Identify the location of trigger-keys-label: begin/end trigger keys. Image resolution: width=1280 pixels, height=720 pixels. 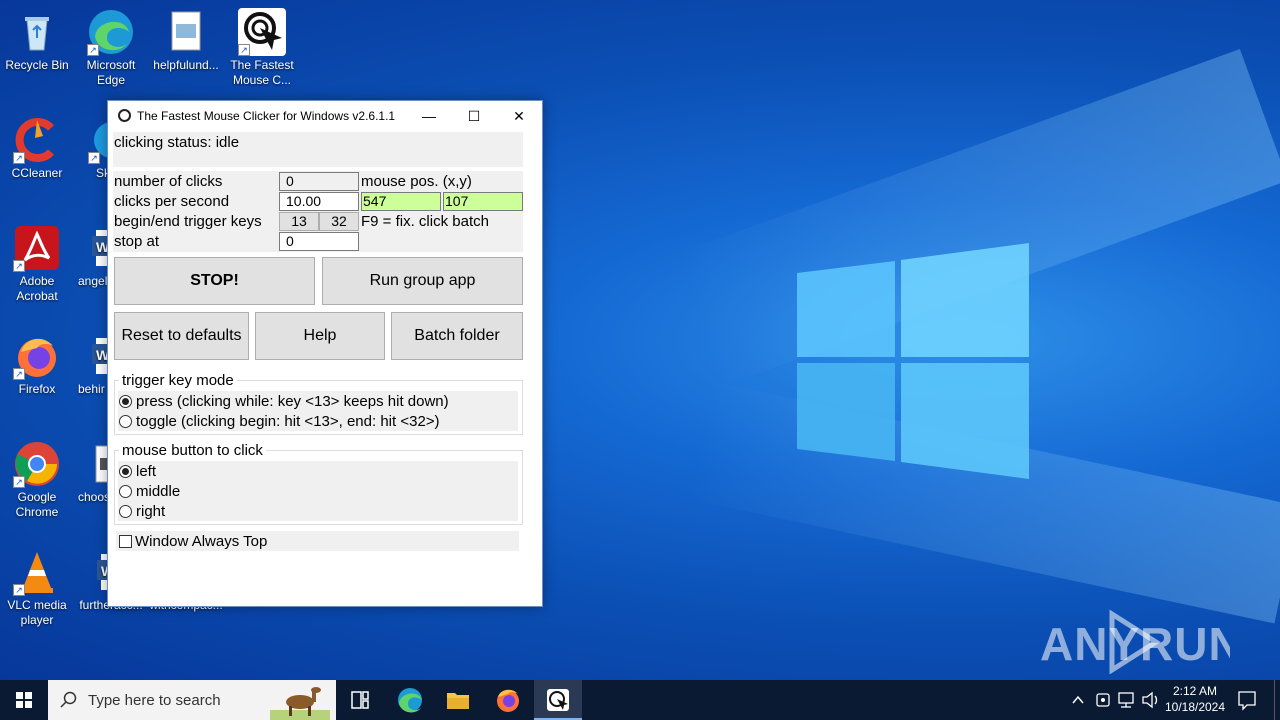
(188, 221).